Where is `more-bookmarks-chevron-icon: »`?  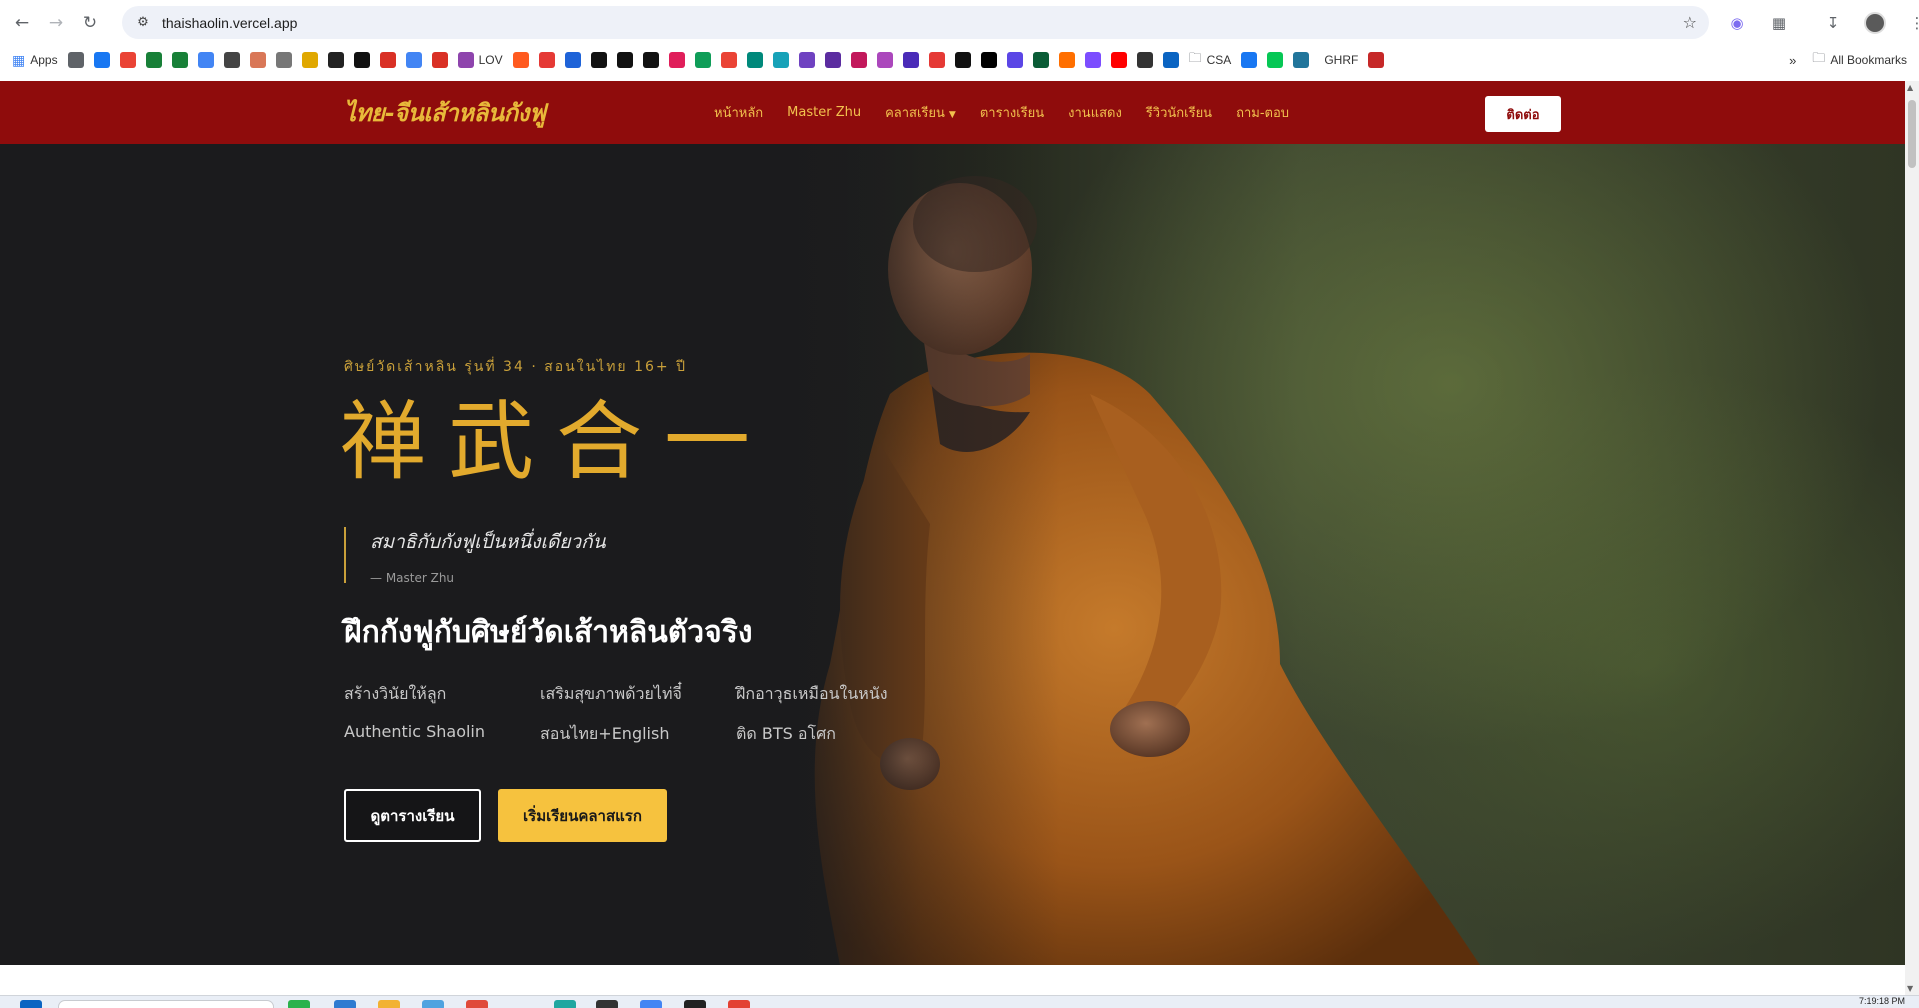 more-bookmarks-chevron-icon: » is located at coordinates (1792, 60).